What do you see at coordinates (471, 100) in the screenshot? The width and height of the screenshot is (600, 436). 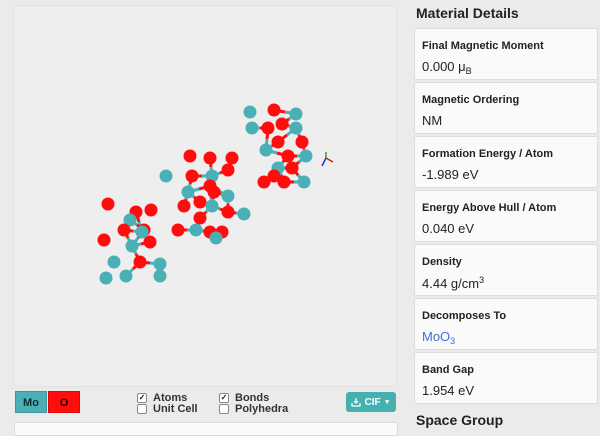 I see `detail-label: Magnetic Ordering` at bounding box center [471, 100].